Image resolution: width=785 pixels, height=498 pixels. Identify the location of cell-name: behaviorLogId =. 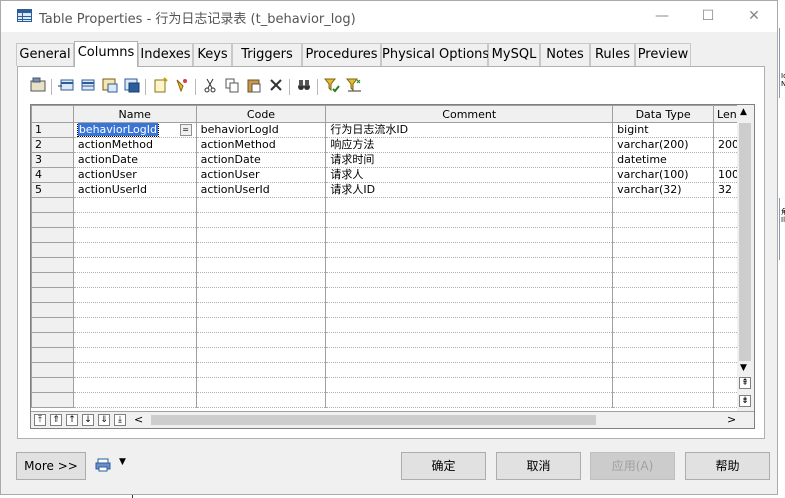
(135, 130).